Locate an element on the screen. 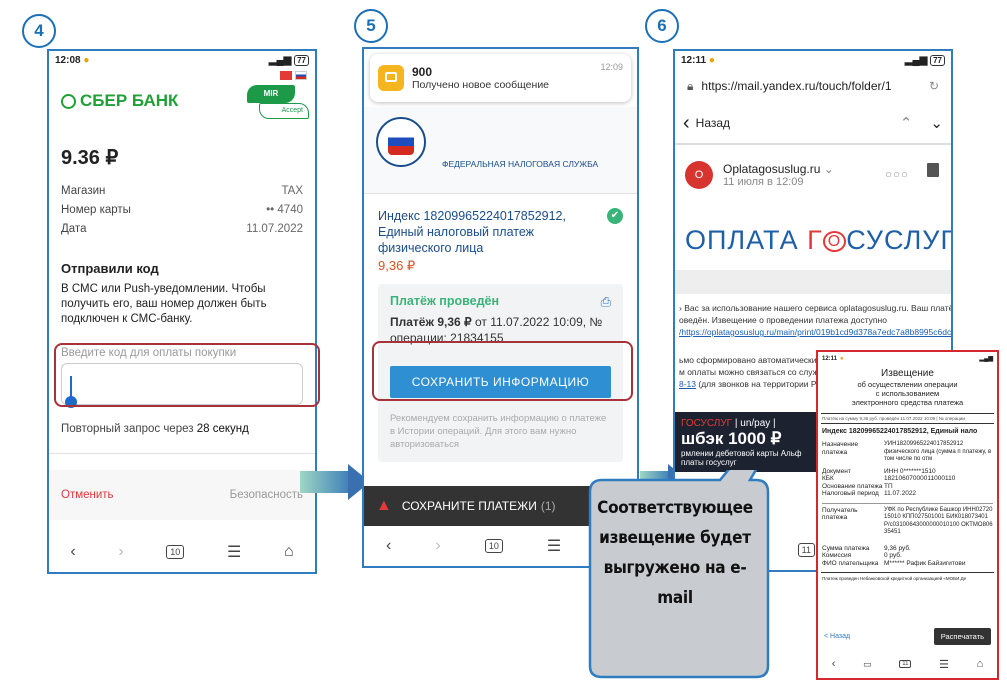 Image resolution: width=1007 pixels, height=680 pixels. payment-amount: 9,36 ₽ is located at coordinates (397, 265).